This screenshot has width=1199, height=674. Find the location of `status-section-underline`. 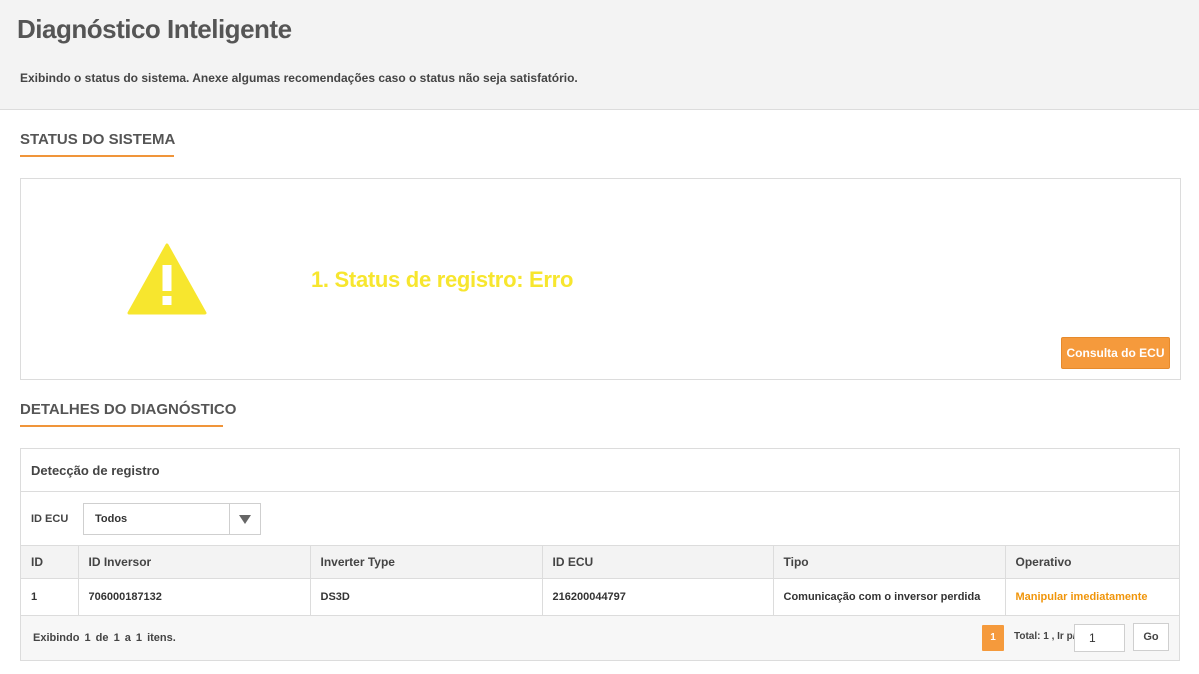

status-section-underline is located at coordinates (97, 156).